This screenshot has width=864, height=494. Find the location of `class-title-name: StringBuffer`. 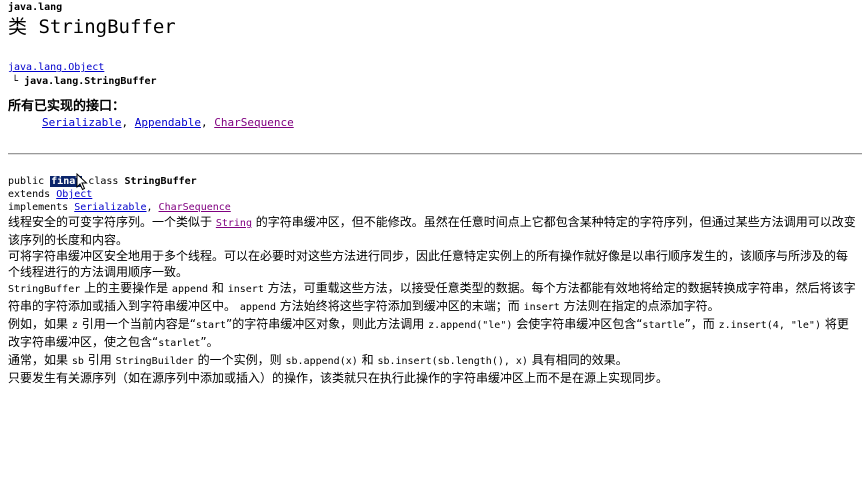

class-title-name: StringBuffer is located at coordinates (107, 27).